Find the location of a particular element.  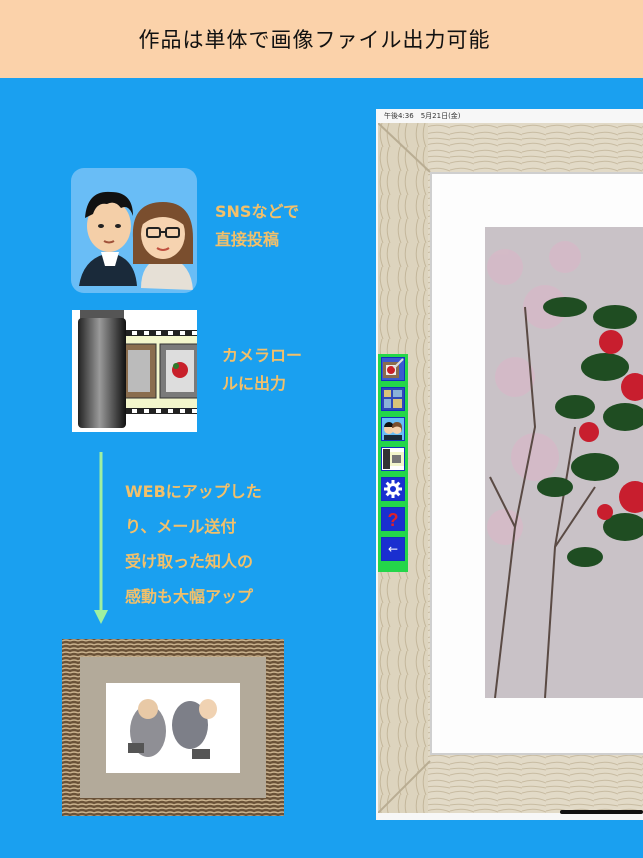

camera-roll-film-image is located at coordinates (134, 371).